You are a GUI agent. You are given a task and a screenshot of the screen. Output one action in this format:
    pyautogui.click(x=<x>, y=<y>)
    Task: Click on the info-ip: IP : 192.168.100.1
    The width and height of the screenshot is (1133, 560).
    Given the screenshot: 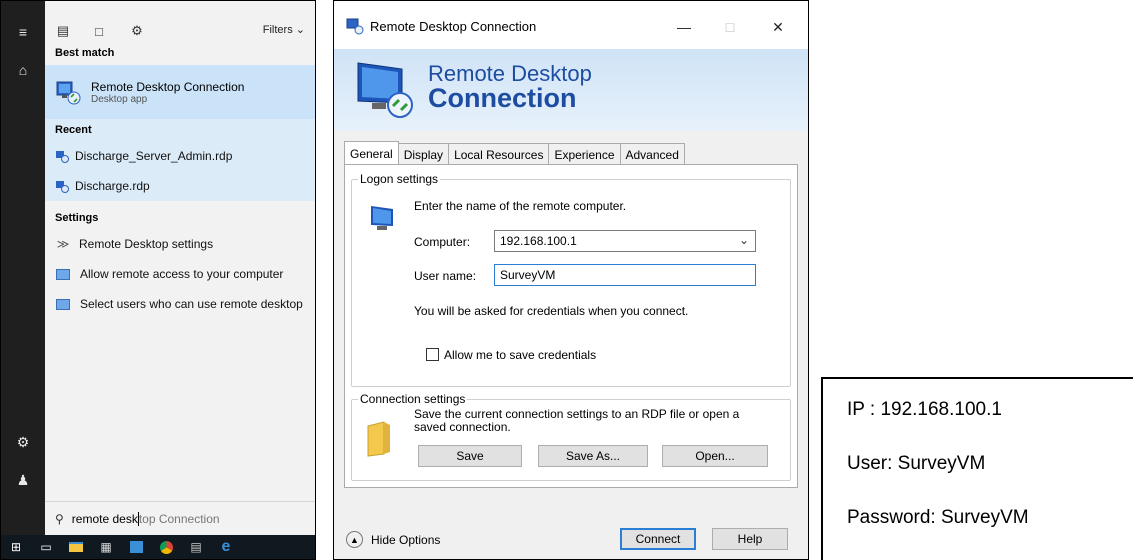 What is the action you would take?
    pyautogui.click(x=924, y=409)
    